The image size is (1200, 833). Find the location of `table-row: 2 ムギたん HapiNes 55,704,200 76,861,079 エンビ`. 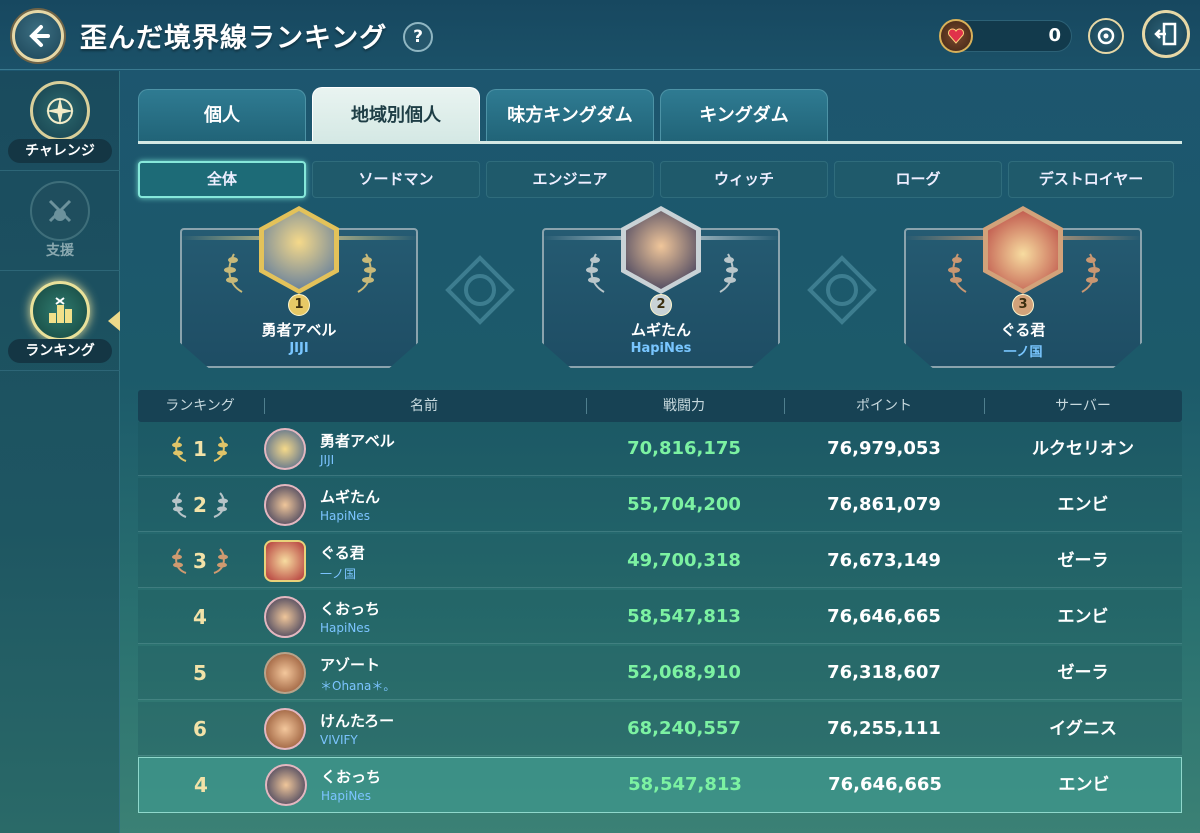

table-row: 2 ムギたん HapiNes 55,704,200 76,861,079 エンビ is located at coordinates (660, 505).